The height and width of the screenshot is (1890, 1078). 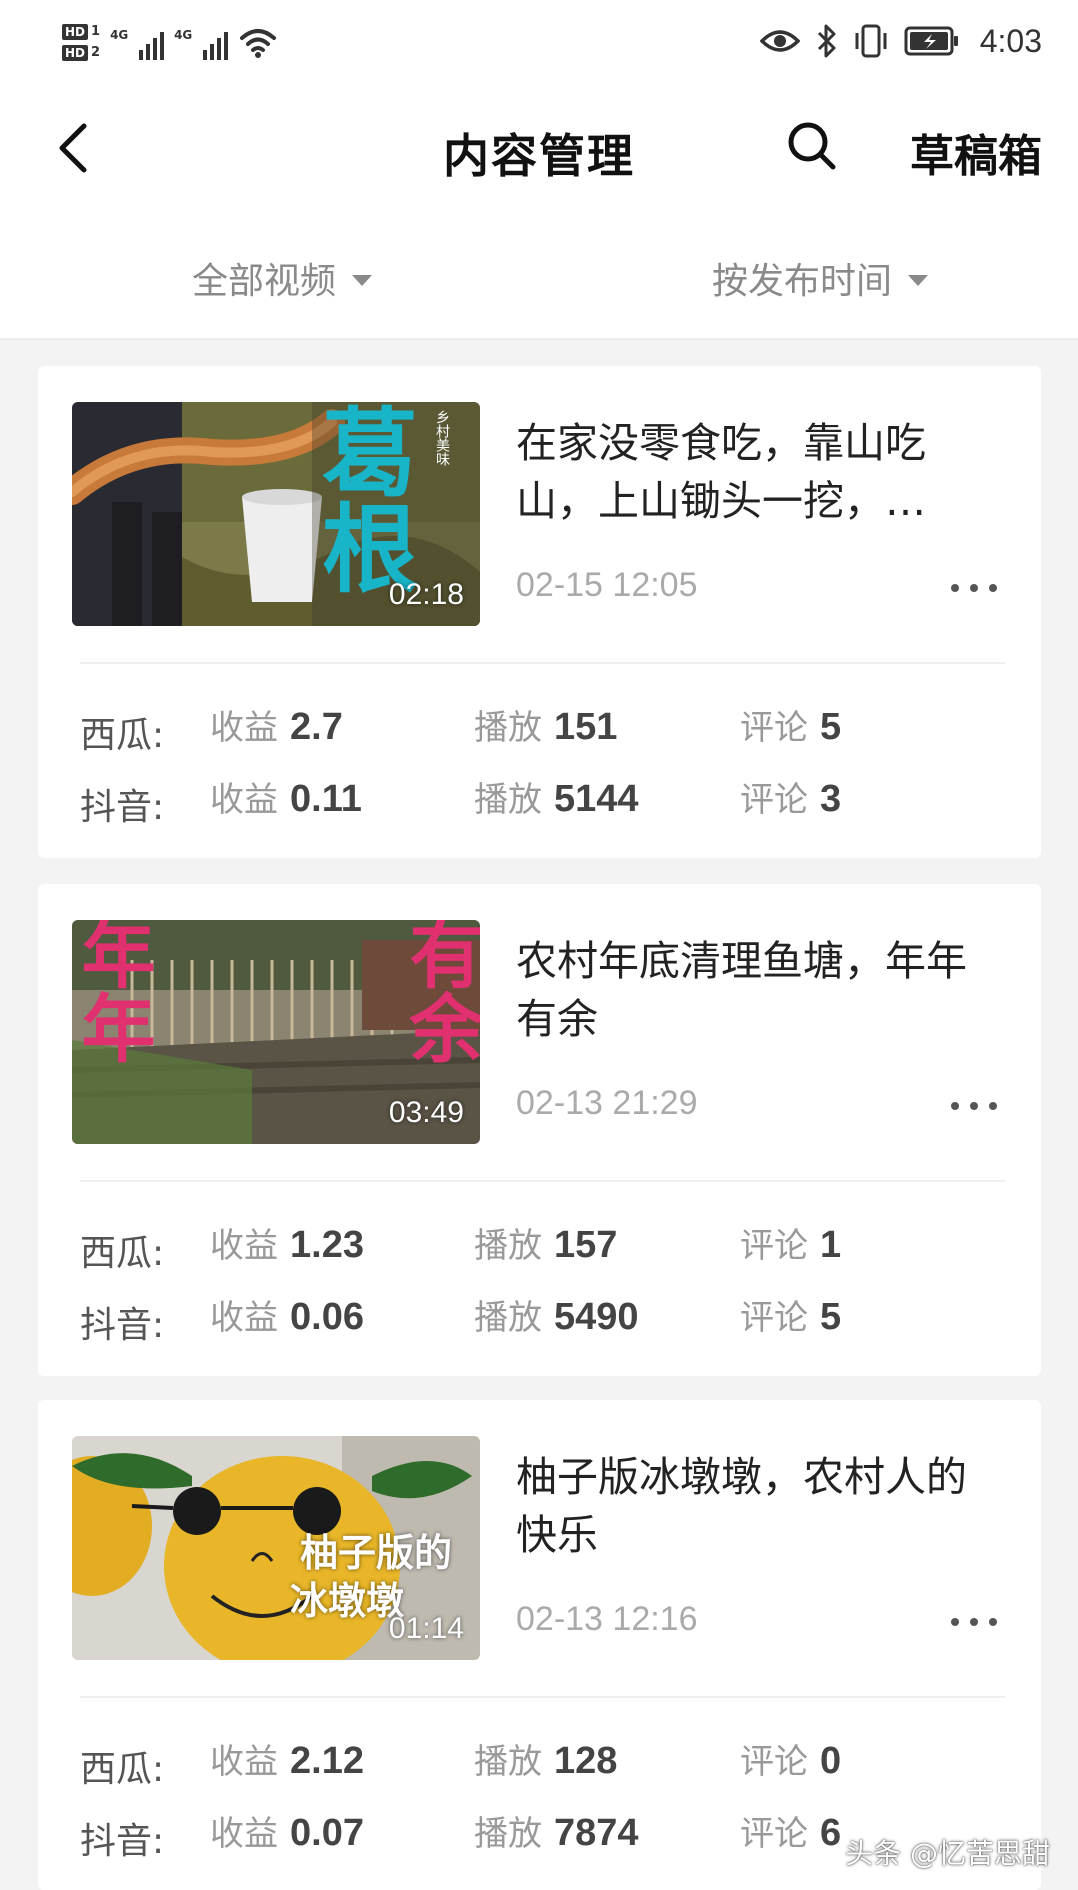 I want to click on network-type-1: 4G, so click(x=119, y=35).